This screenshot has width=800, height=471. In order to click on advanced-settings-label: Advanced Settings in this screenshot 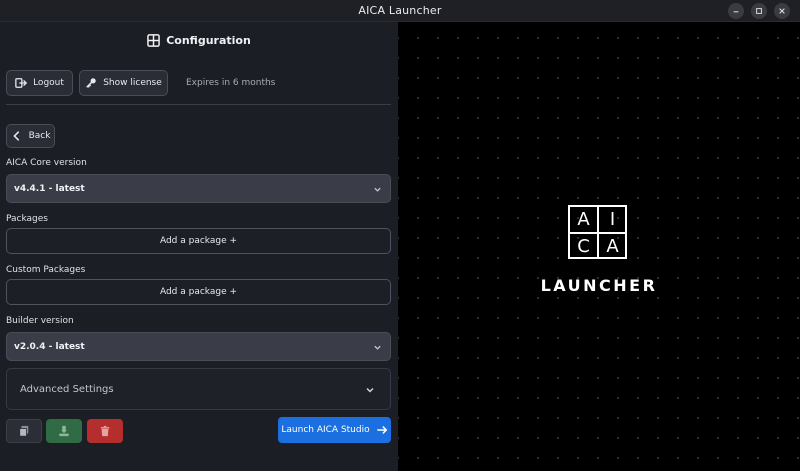, I will do `click(67, 389)`.